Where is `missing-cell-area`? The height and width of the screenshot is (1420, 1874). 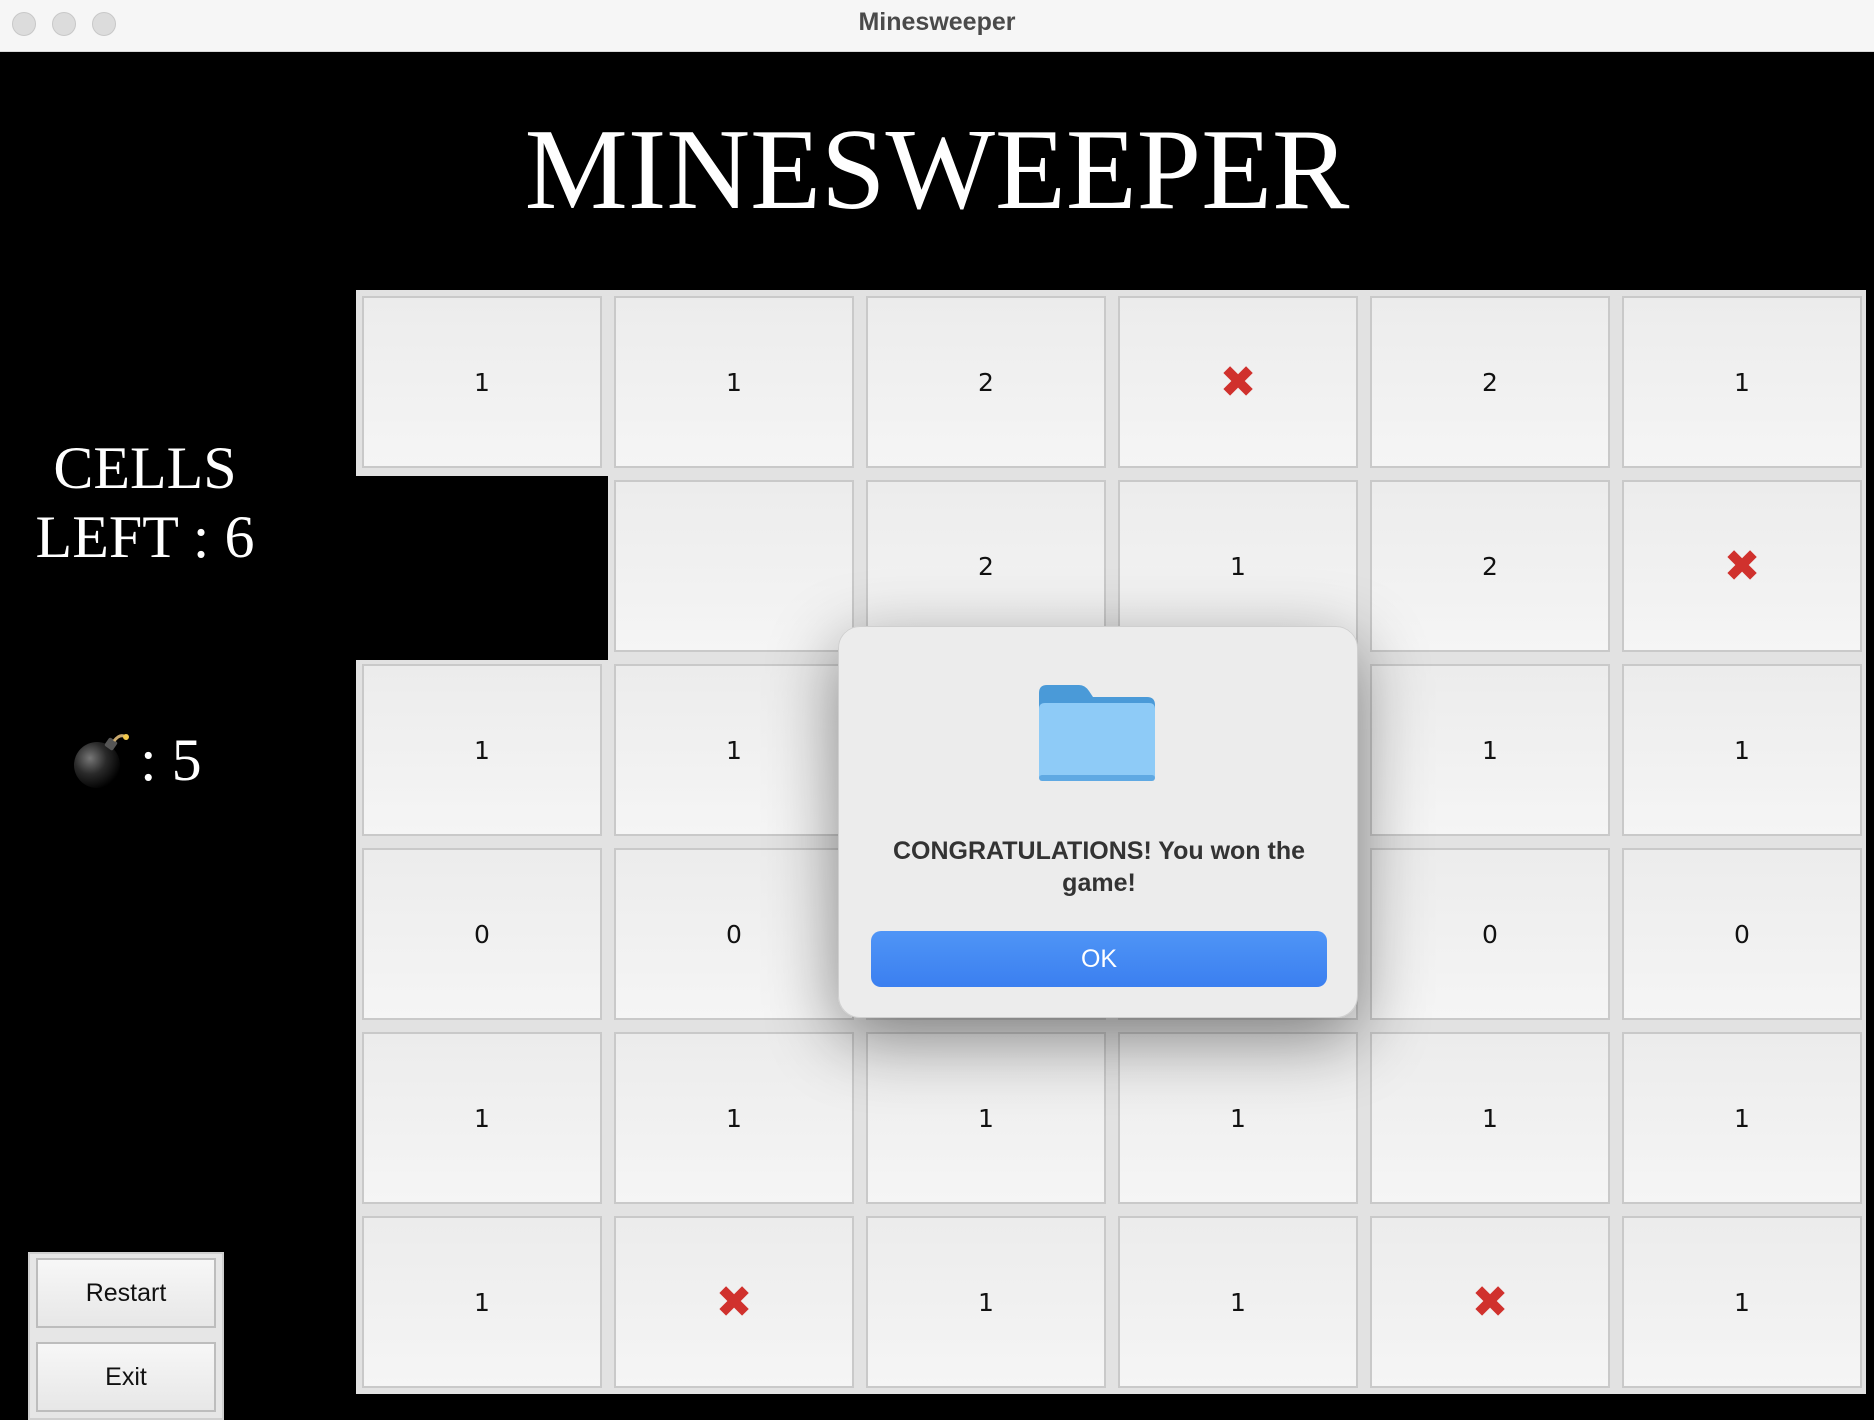 missing-cell-area is located at coordinates (482, 568).